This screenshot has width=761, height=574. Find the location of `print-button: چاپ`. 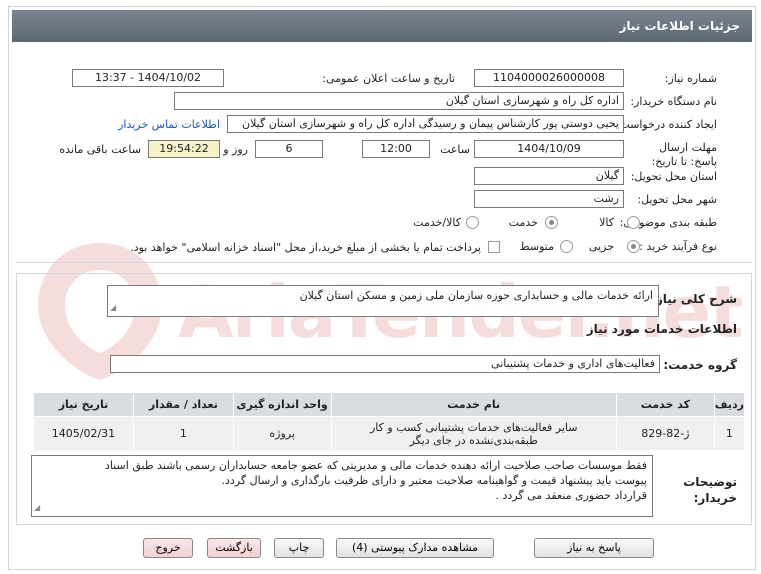

print-button: چاپ is located at coordinates (299, 548).